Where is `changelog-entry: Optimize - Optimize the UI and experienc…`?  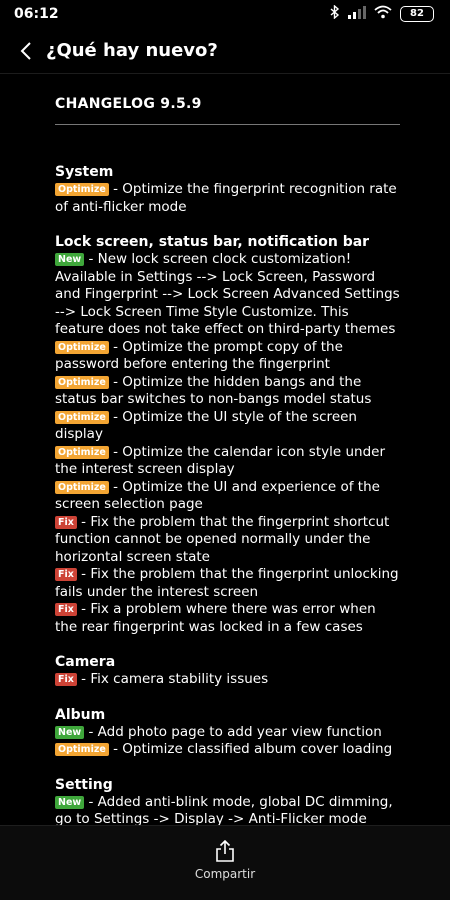 changelog-entry: Optimize - Optimize the UI and experienc… is located at coordinates (227, 496).